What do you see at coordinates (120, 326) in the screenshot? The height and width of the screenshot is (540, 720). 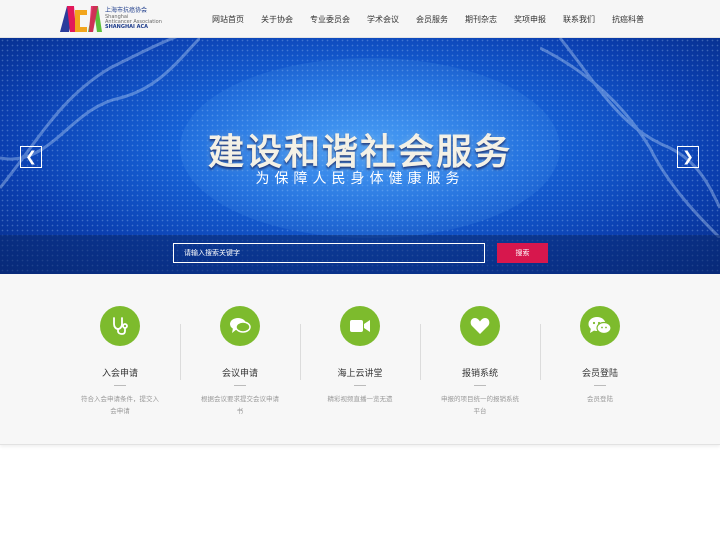 I see `stethoscope-icon` at bounding box center [120, 326].